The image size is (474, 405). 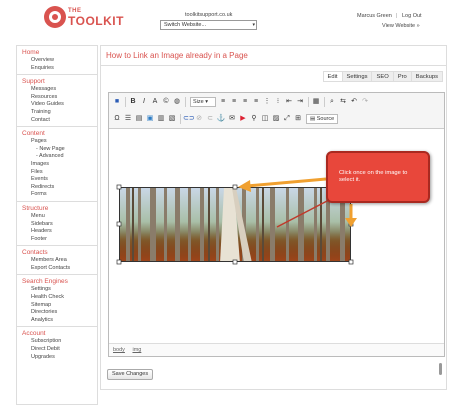 What do you see at coordinates (412, 16) in the screenshot?
I see `logout-link: Log Out` at bounding box center [412, 16].